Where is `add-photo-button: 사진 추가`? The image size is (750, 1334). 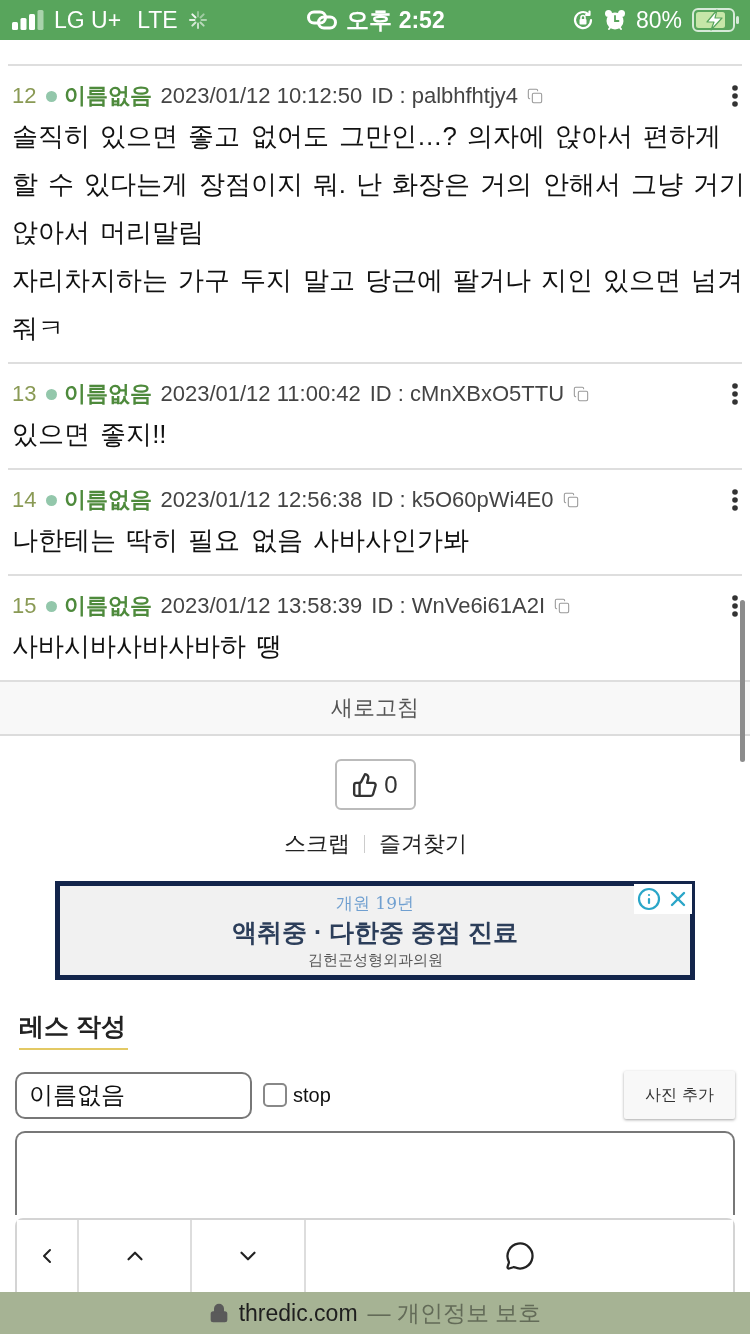 add-photo-button: 사진 추가 is located at coordinates (679, 1095).